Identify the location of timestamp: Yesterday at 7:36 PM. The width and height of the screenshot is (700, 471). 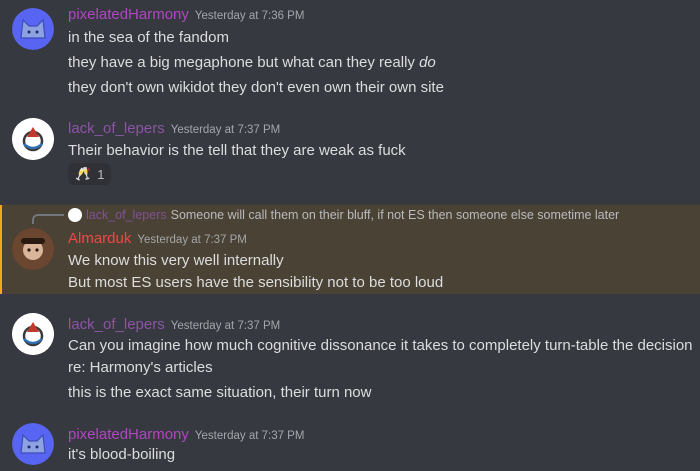
(249, 16).